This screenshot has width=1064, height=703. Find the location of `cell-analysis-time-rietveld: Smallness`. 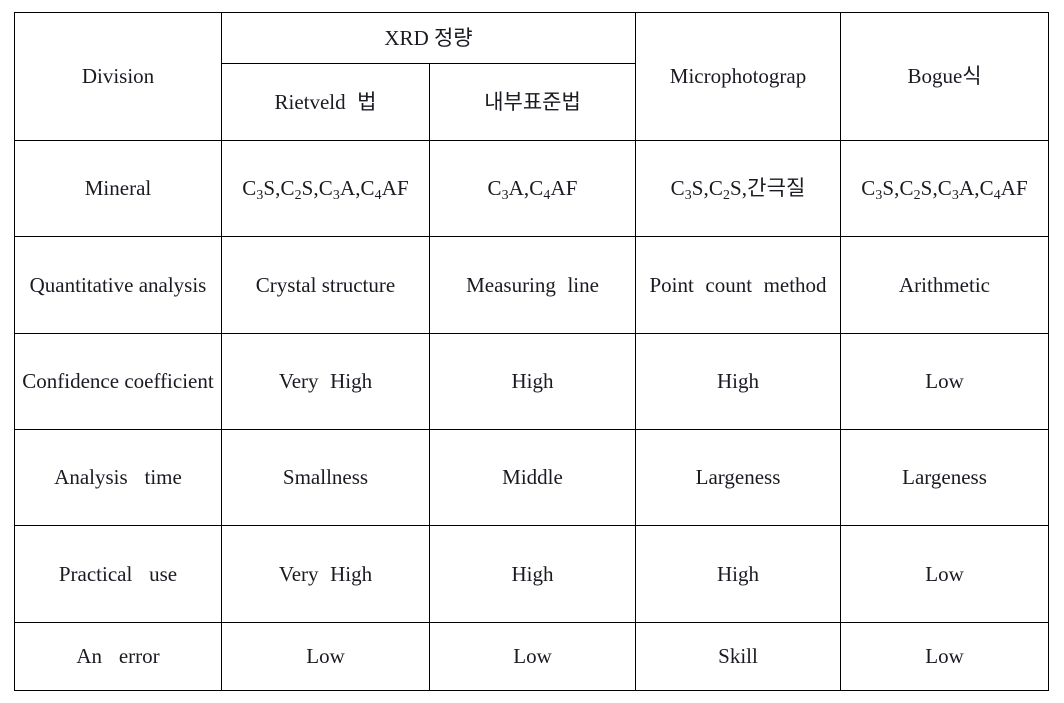

cell-analysis-time-rietveld: Smallness is located at coordinates (325, 478).